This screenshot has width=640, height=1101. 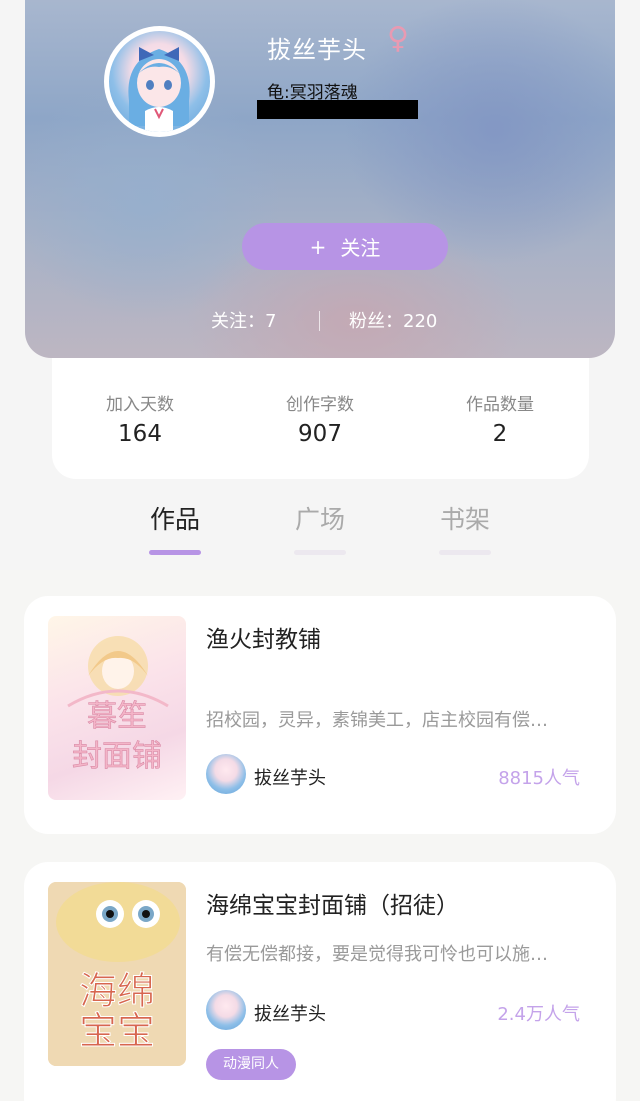 I want to click on tab-bookshelf: 书架, so click(x=465, y=527).